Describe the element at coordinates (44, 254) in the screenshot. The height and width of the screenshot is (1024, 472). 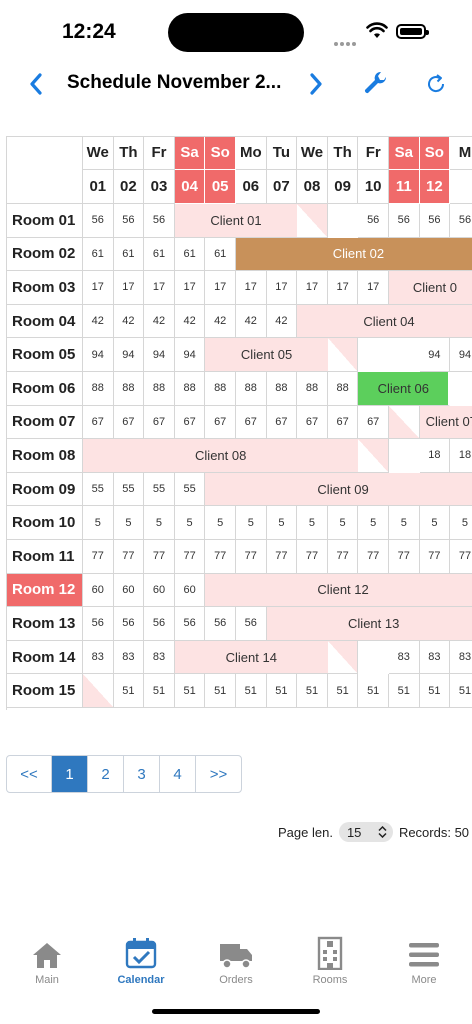
I see `room-label: Room 02` at that location.